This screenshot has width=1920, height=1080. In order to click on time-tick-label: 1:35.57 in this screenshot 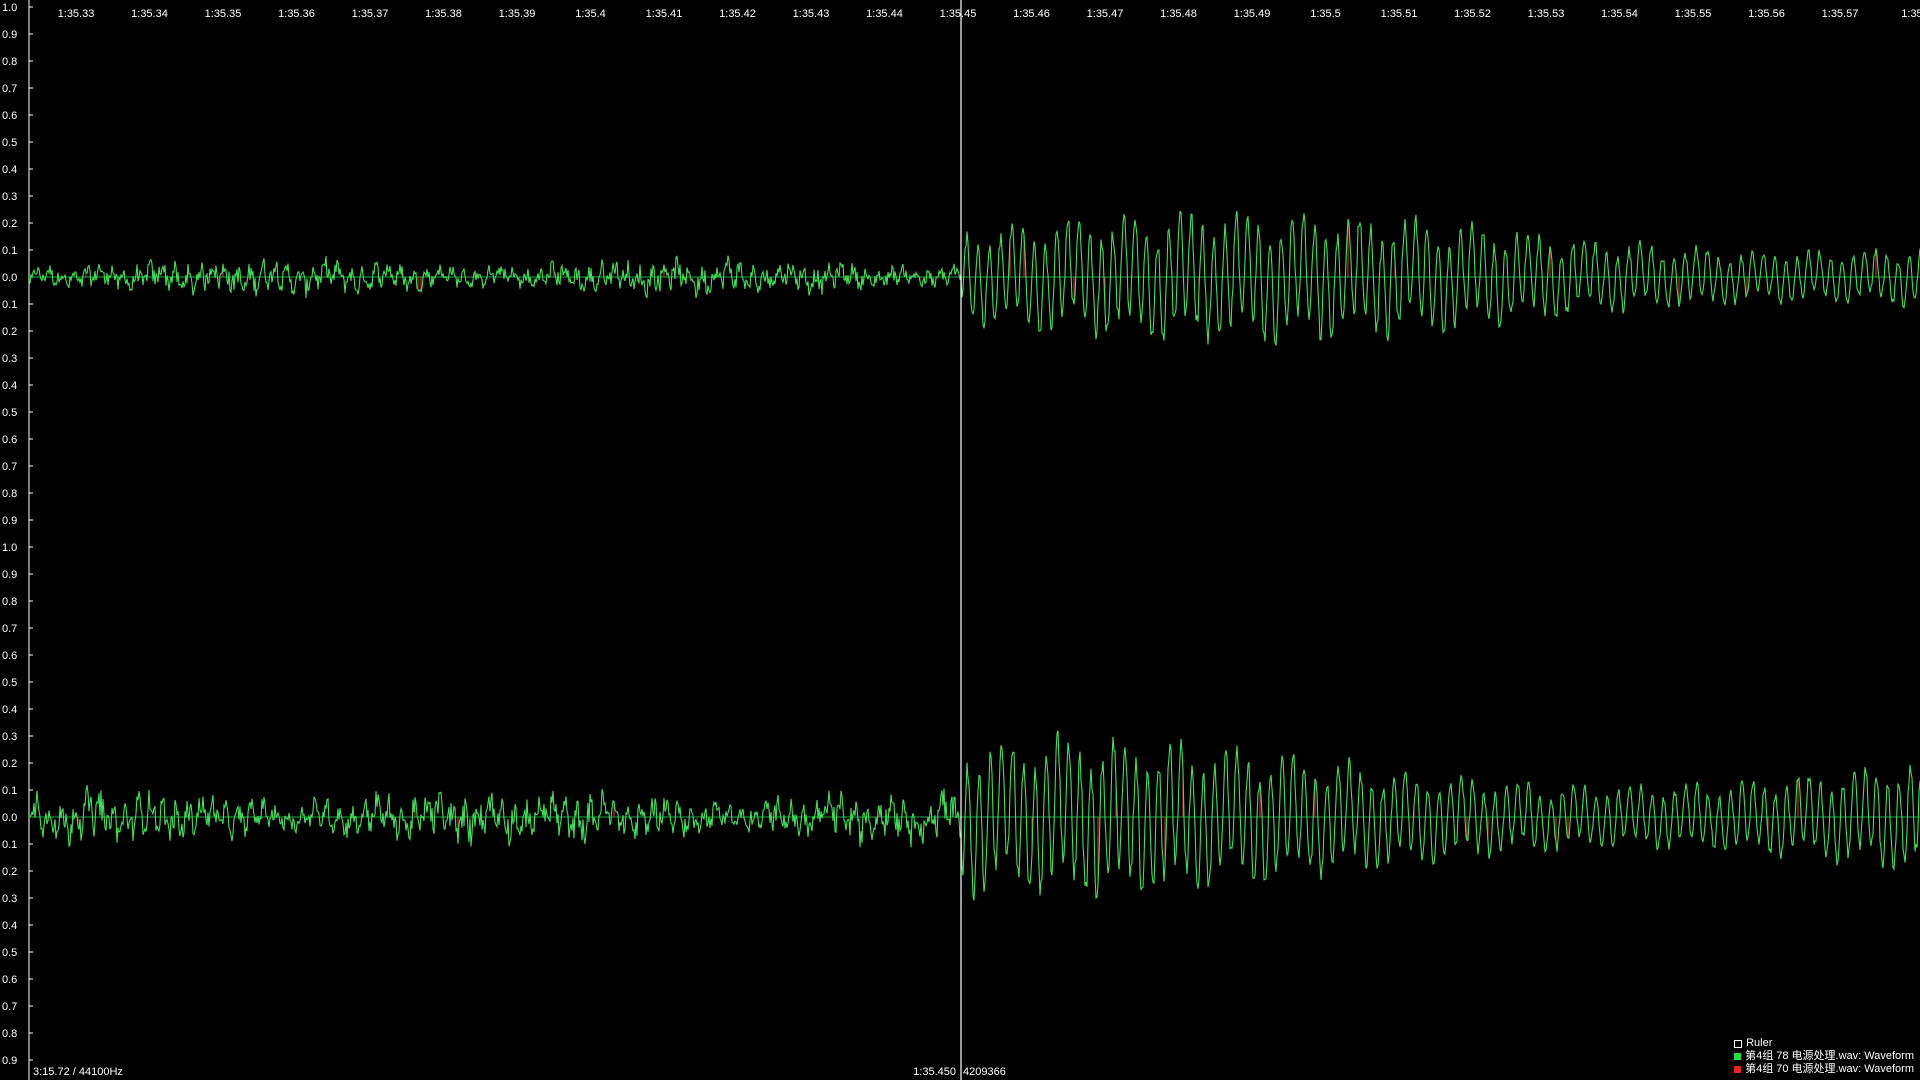, I will do `click(1840, 14)`.